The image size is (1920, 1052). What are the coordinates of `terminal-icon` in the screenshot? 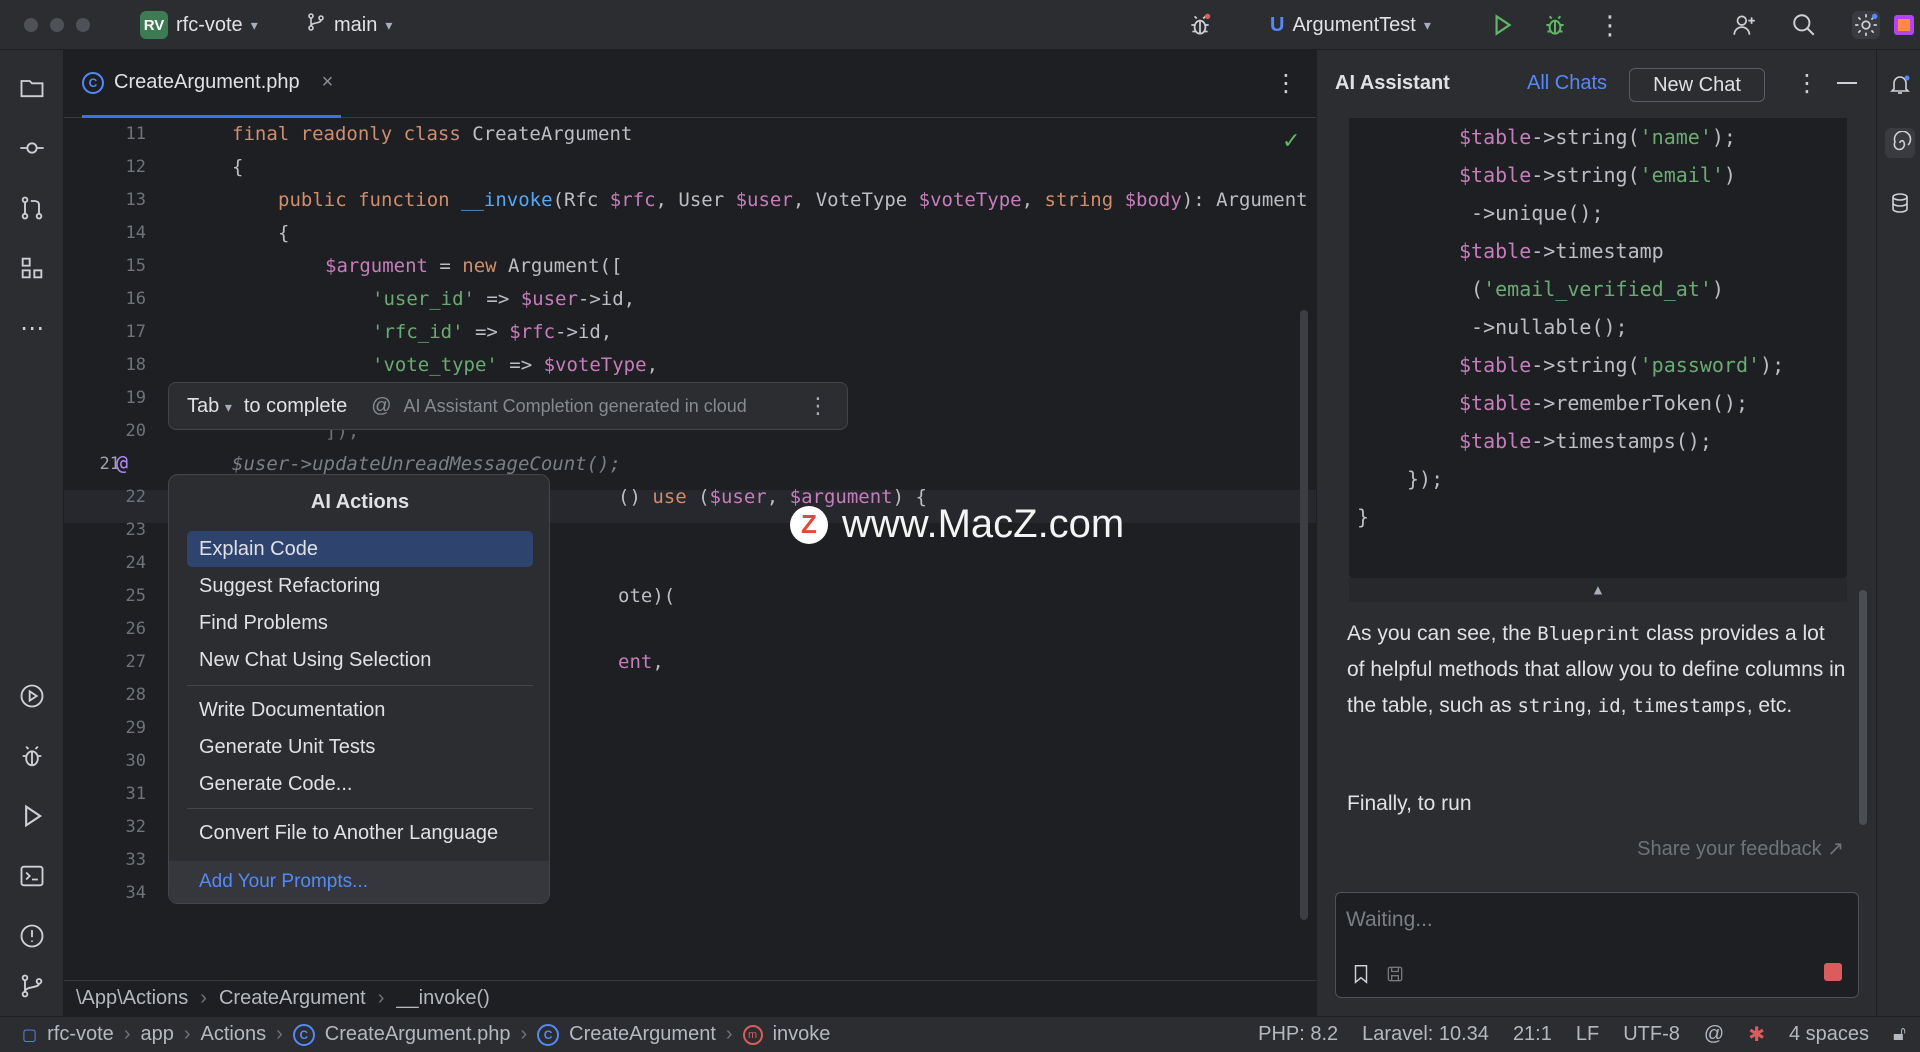 It's located at (32, 876).